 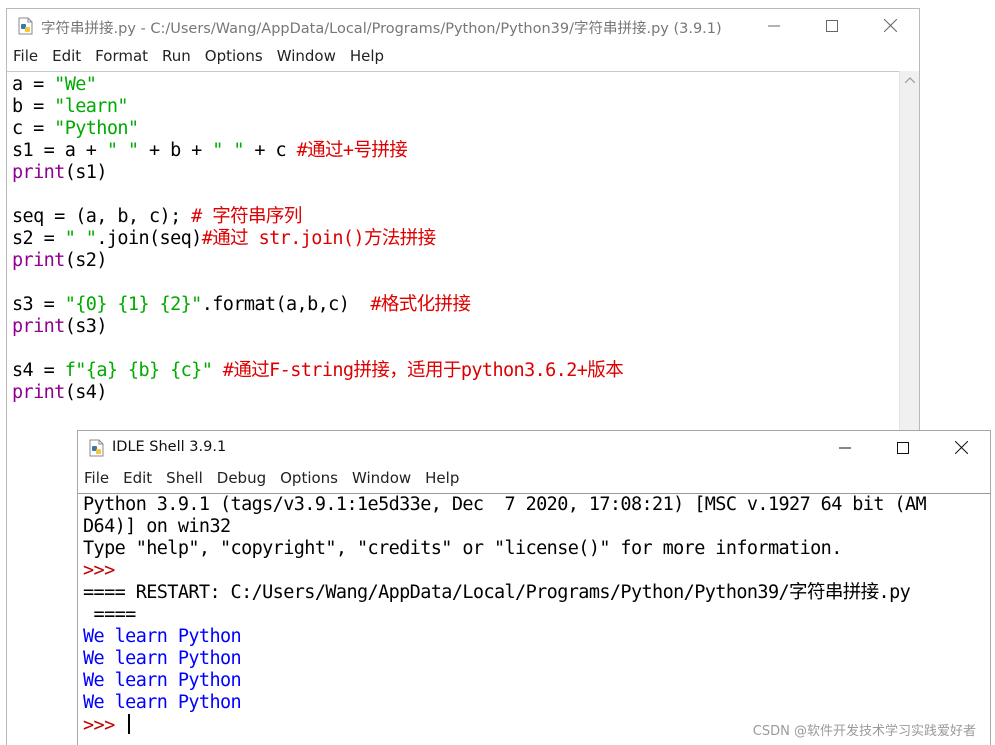 I want to click on code-token-plain: b =, so click(x=33, y=106).